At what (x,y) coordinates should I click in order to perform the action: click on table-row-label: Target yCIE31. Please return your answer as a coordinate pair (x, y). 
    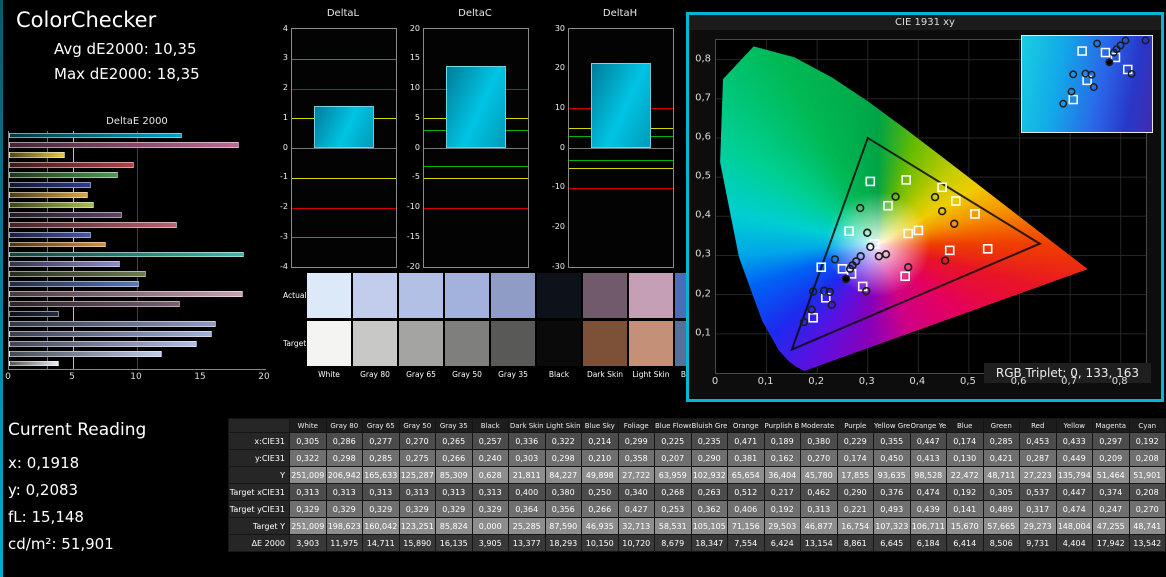
    Looking at the image, I should click on (259, 509).